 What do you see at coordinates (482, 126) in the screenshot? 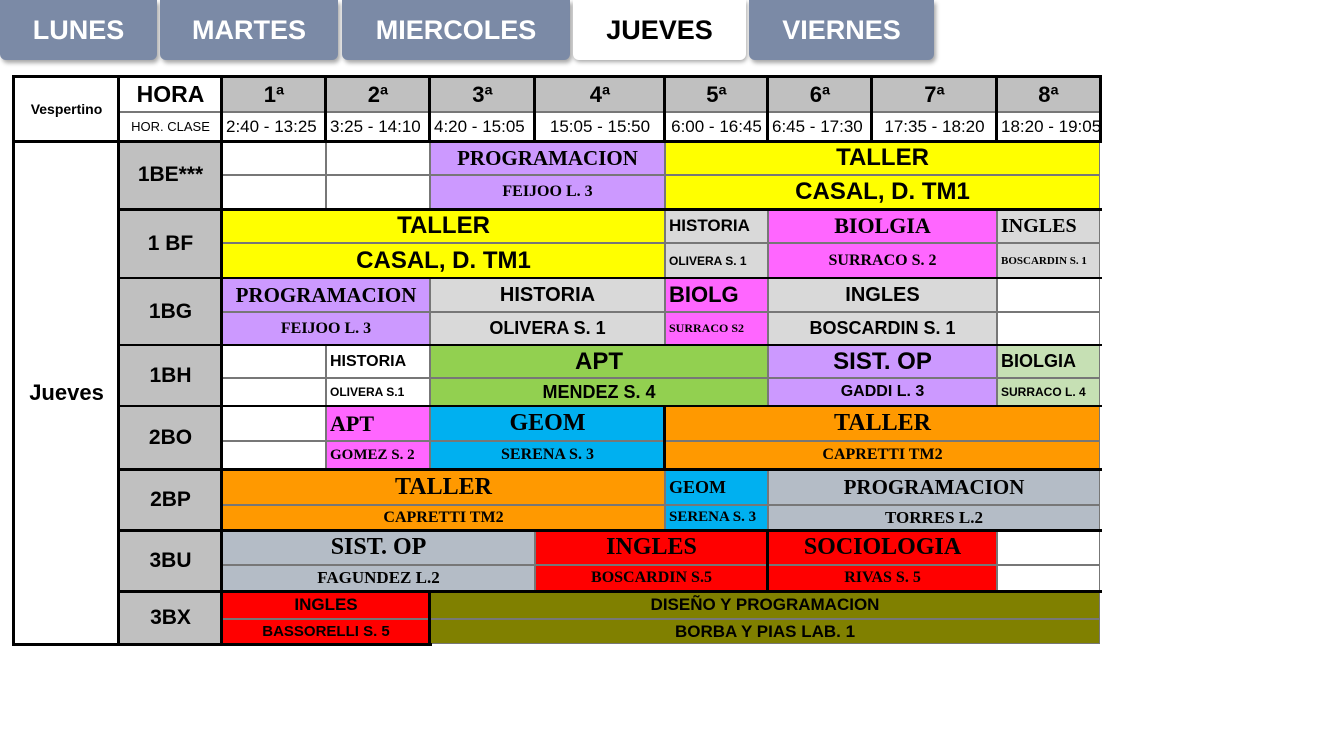
I see `period-time: 4:20 - 15:05` at bounding box center [482, 126].